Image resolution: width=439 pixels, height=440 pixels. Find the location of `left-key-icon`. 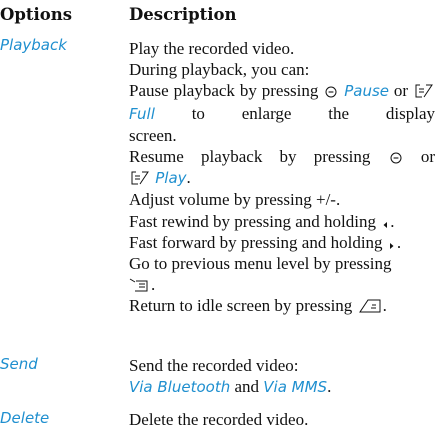

left-key-icon is located at coordinates (385, 225).